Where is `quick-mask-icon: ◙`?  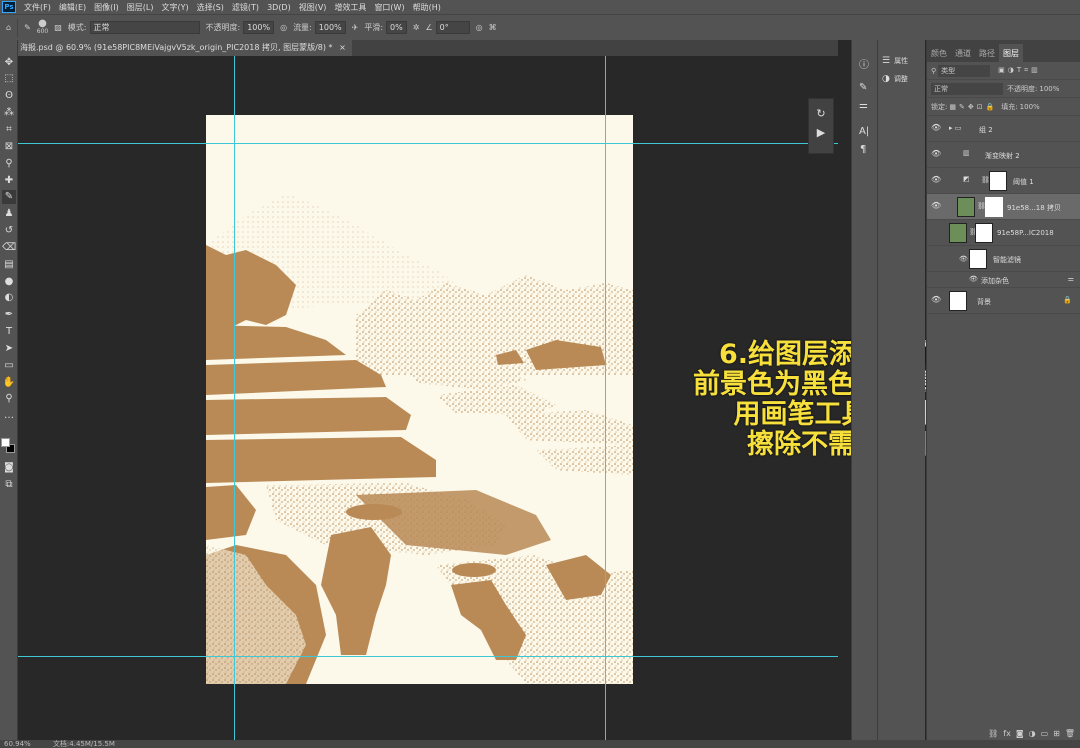
quick-mask-icon: ◙ is located at coordinates (9, 468).